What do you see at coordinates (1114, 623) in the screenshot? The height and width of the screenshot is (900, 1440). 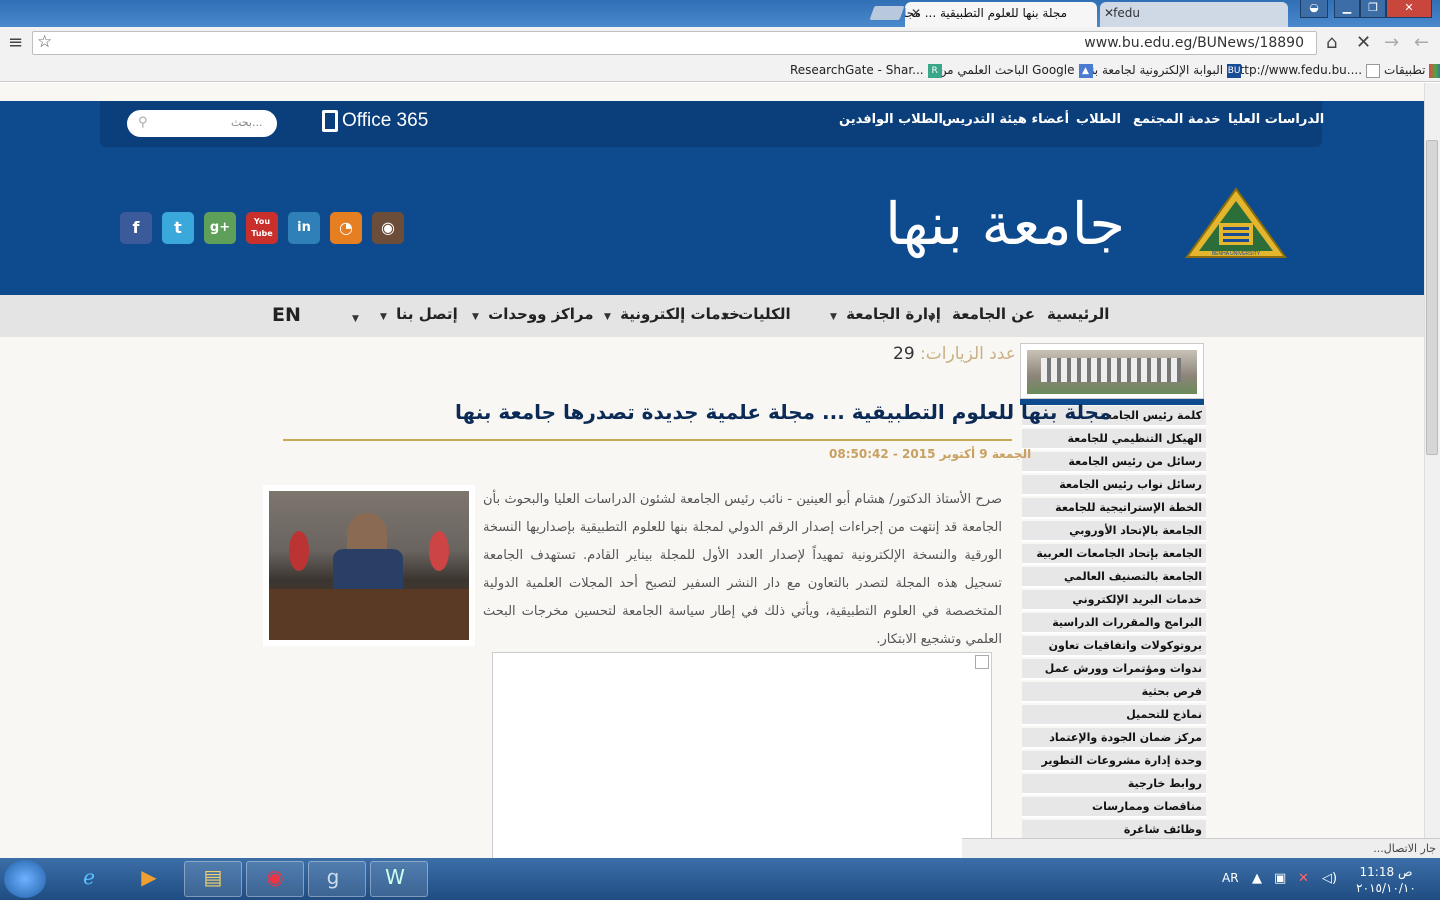 I see `sidebar-item: البرامج والمقررات الدراسية` at bounding box center [1114, 623].